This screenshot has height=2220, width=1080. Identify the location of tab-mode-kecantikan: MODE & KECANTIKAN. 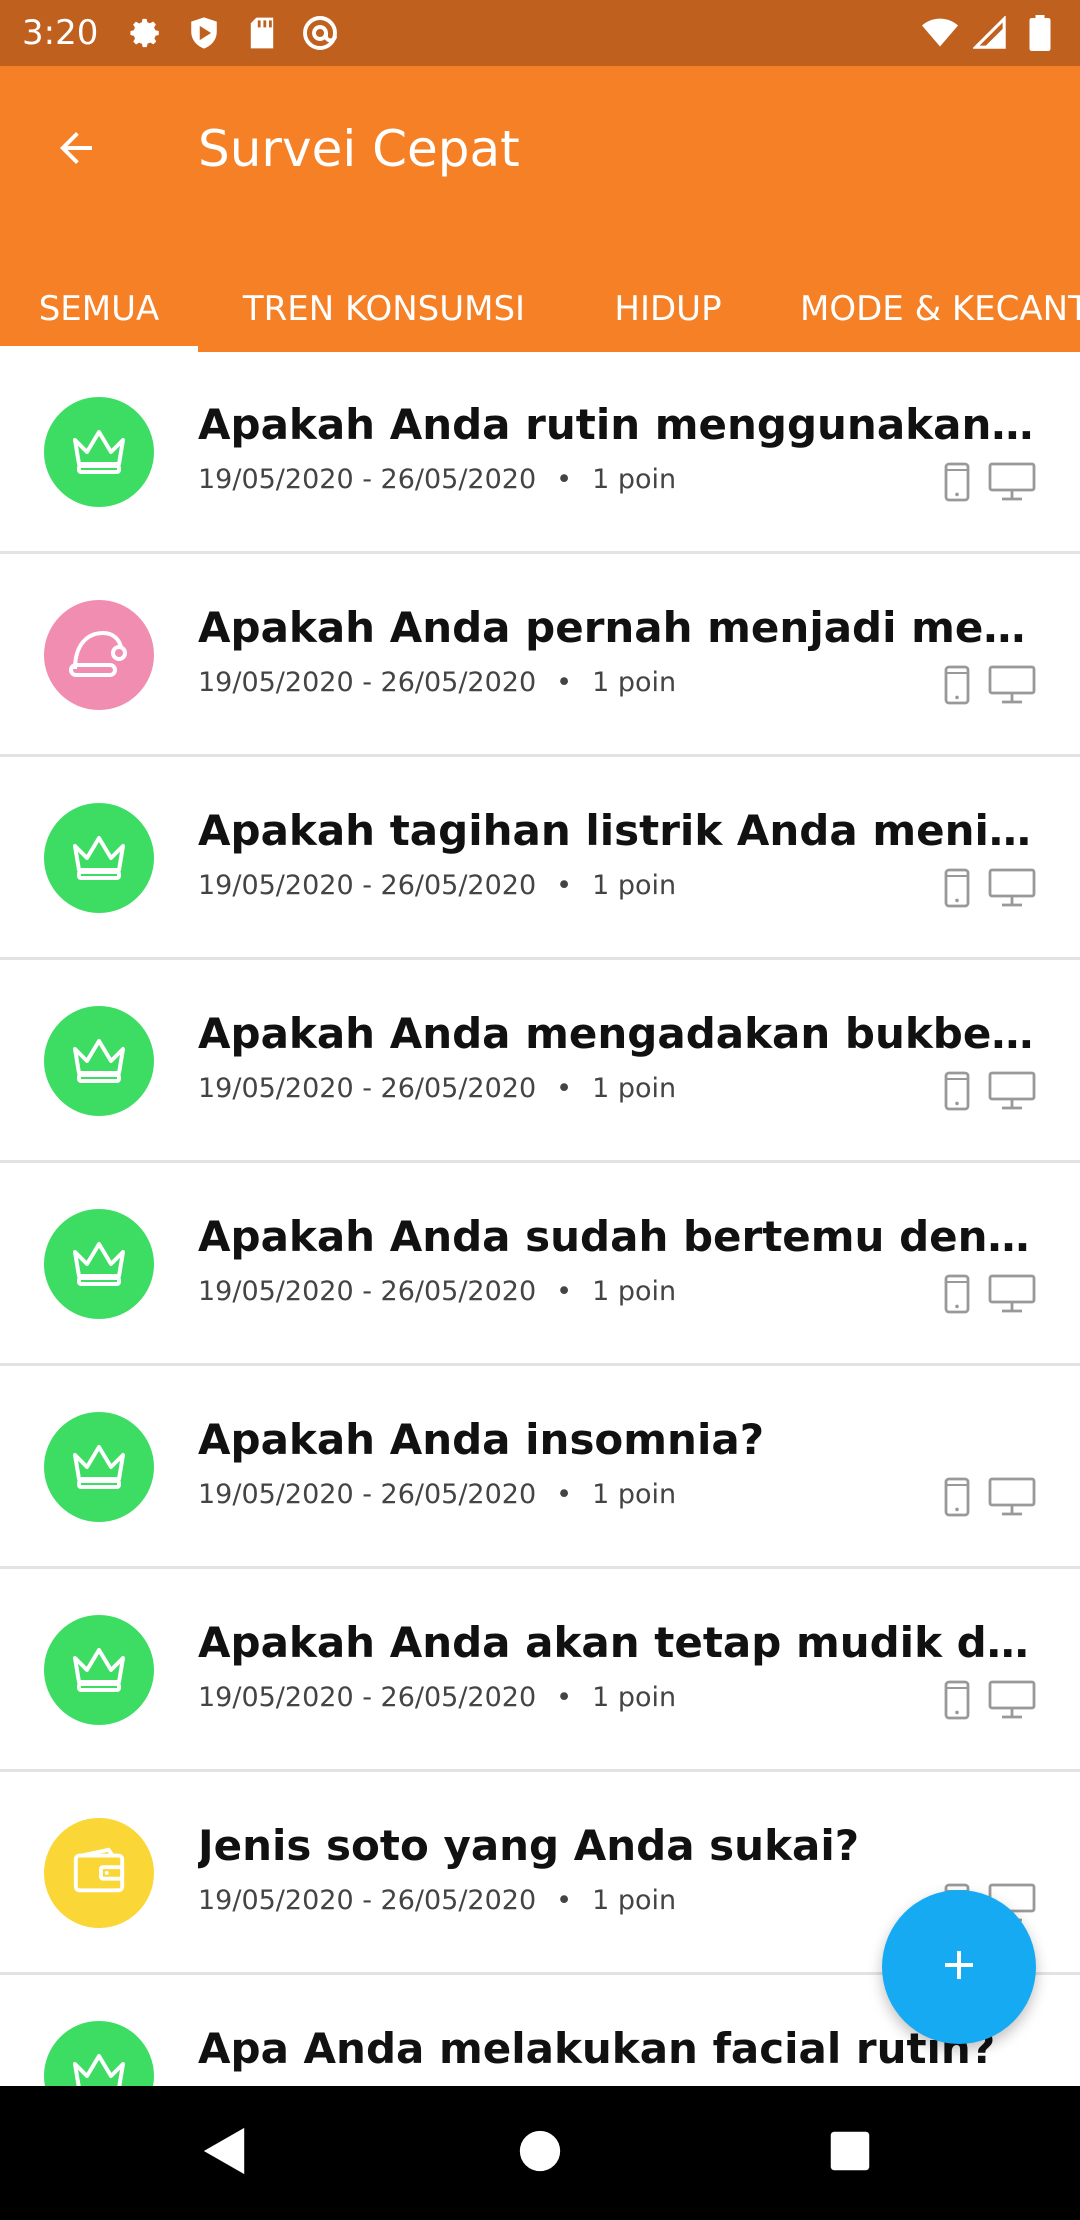
(940, 309).